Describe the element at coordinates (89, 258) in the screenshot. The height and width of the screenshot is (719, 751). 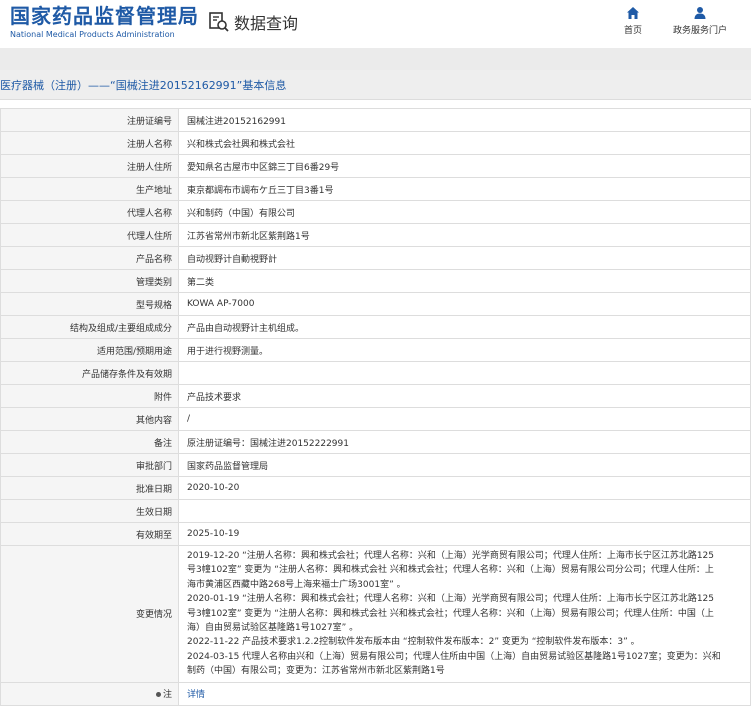
I see `field-label: 产品名称` at that location.